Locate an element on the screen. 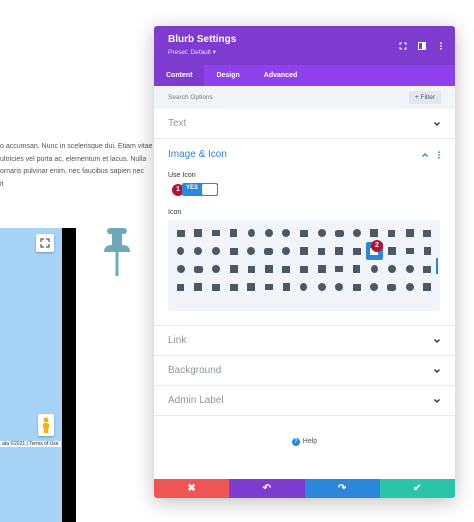 The height and width of the screenshot is (522, 474). section-link: Link is located at coordinates (304, 341).